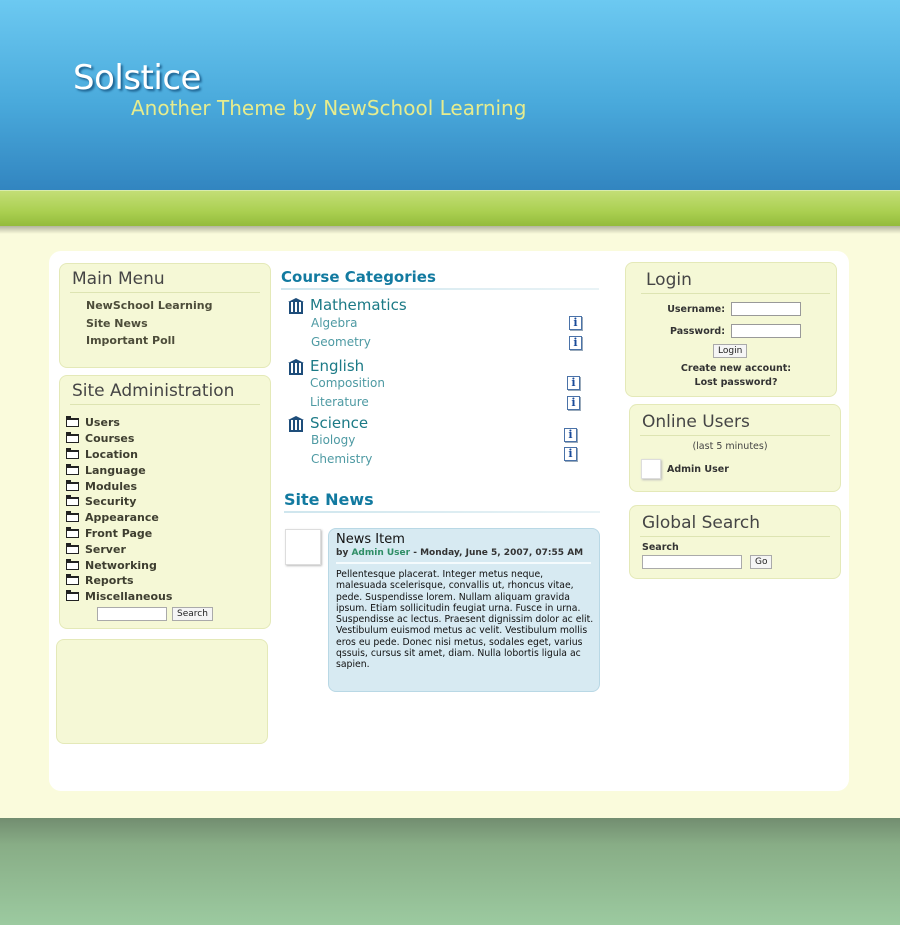  Describe the element at coordinates (696, 309) in the screenshot. I see `username-label: Username:` at that location.